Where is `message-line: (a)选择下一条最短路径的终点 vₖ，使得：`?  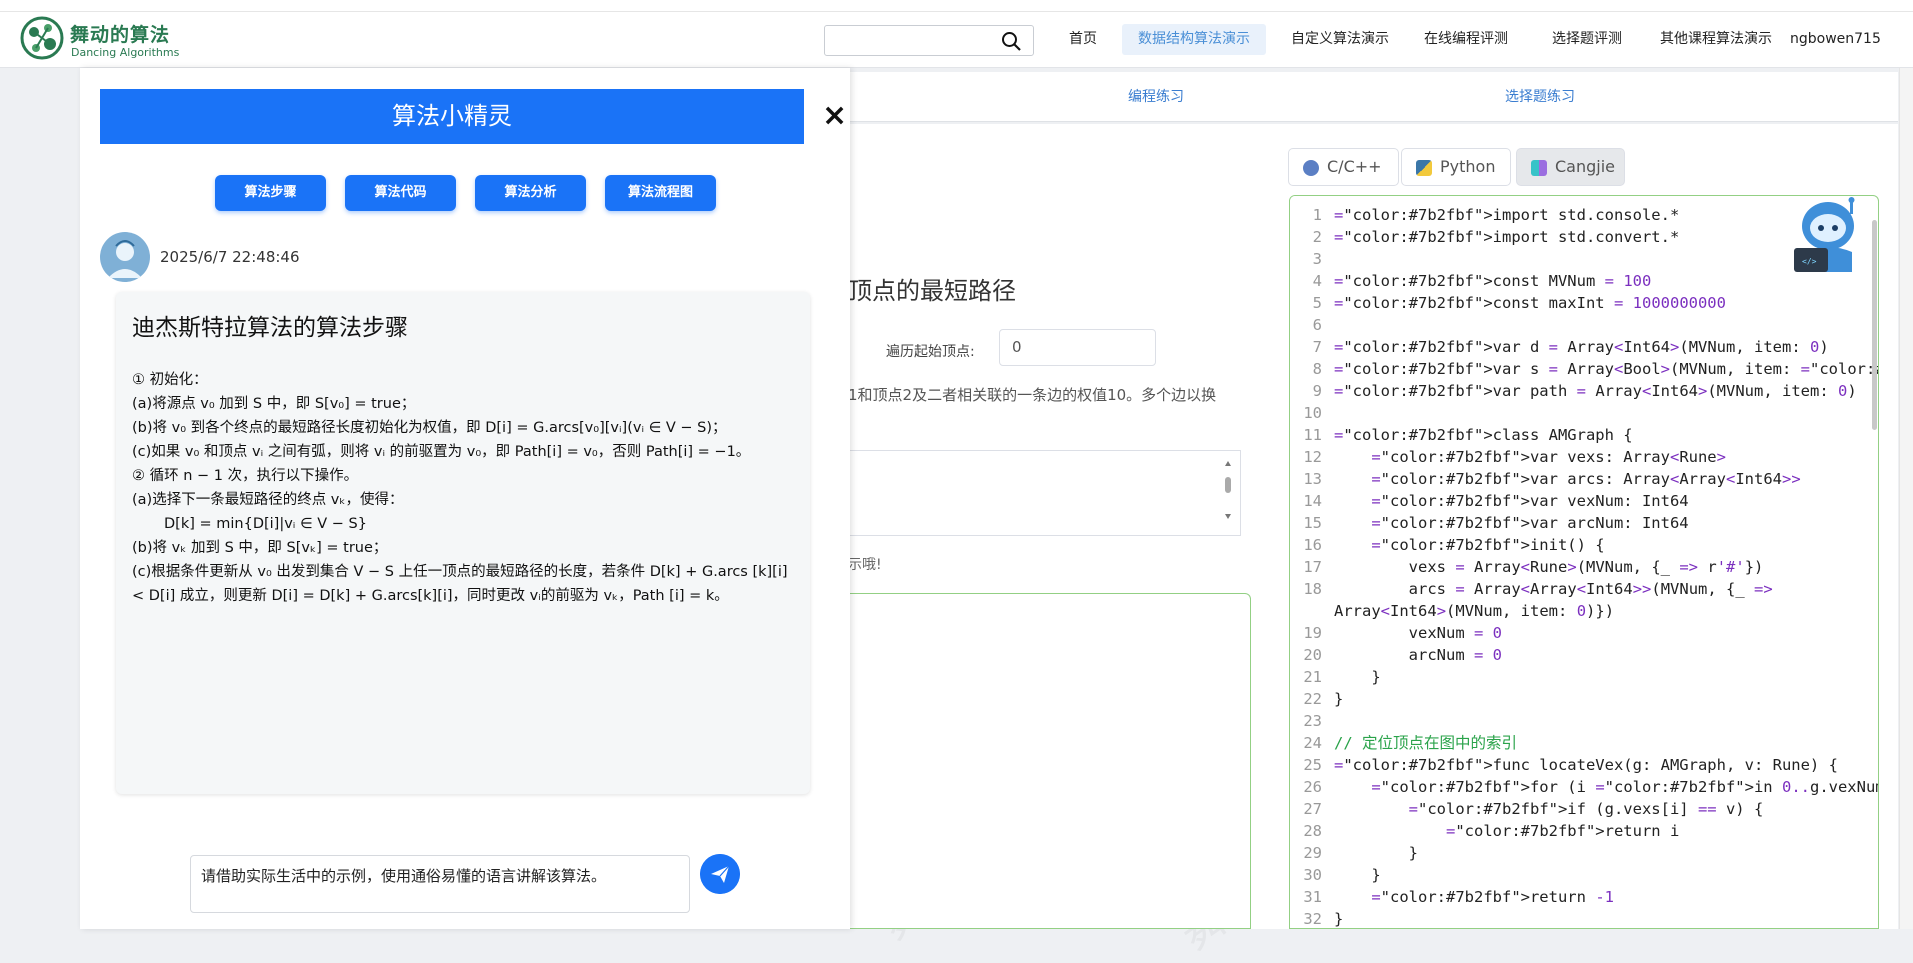 message-line: (a)选择下一条最短路径的终点 vₖ，使得： is located at coordinates (268, 500).